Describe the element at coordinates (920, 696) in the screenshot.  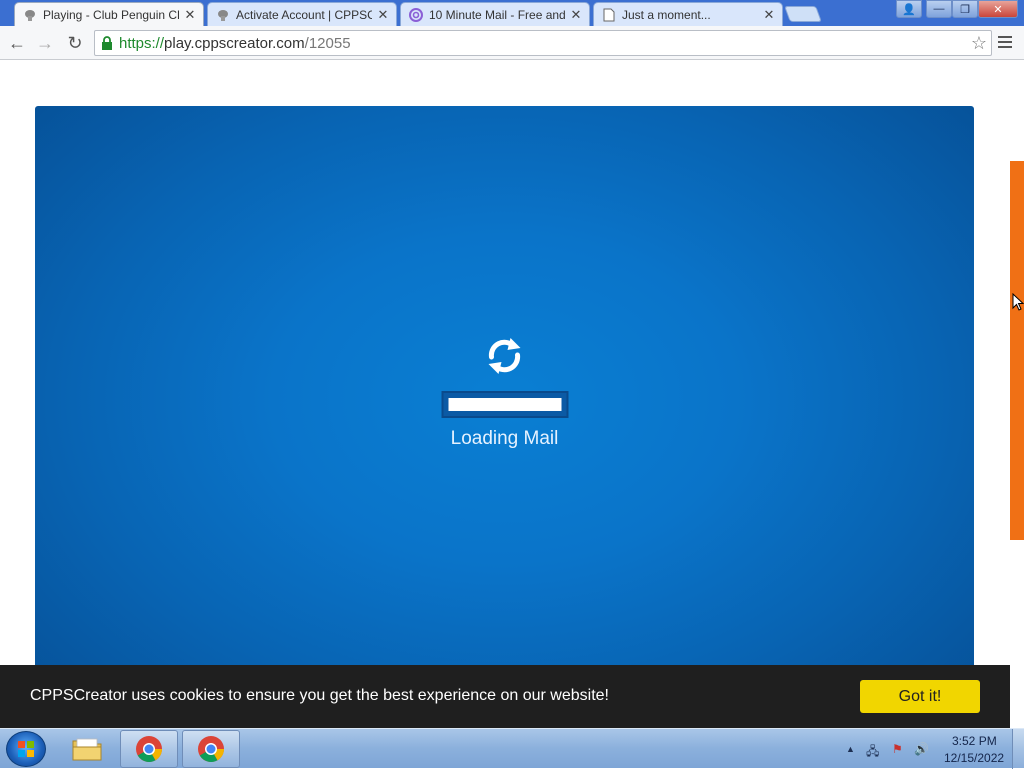
I see `got-it-button: Got it!` at that location.